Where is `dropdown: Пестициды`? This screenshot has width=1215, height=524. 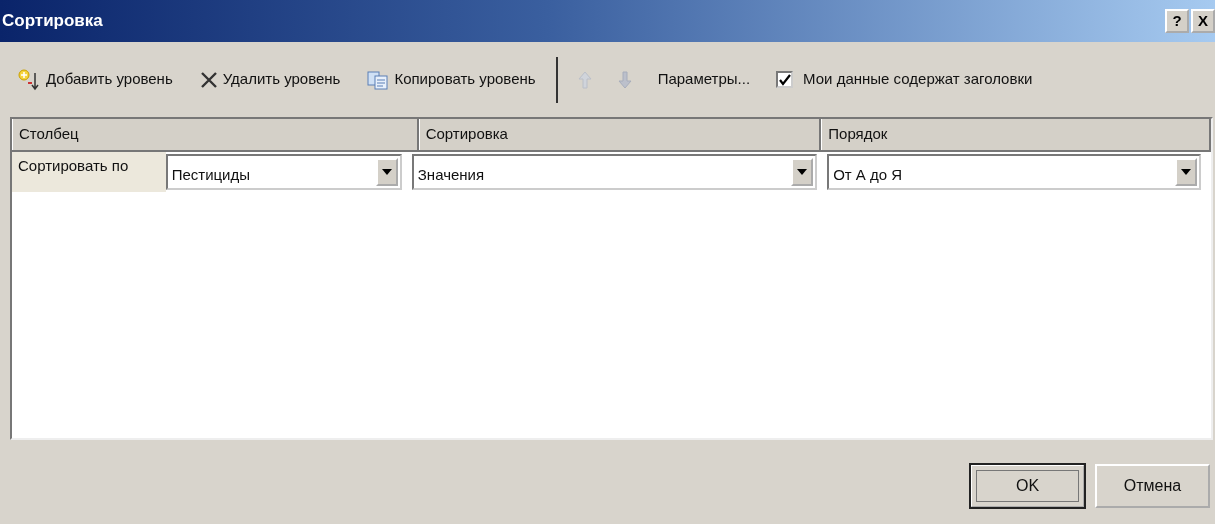
dropdown: Пестициды is located at coordinates (283, 172).